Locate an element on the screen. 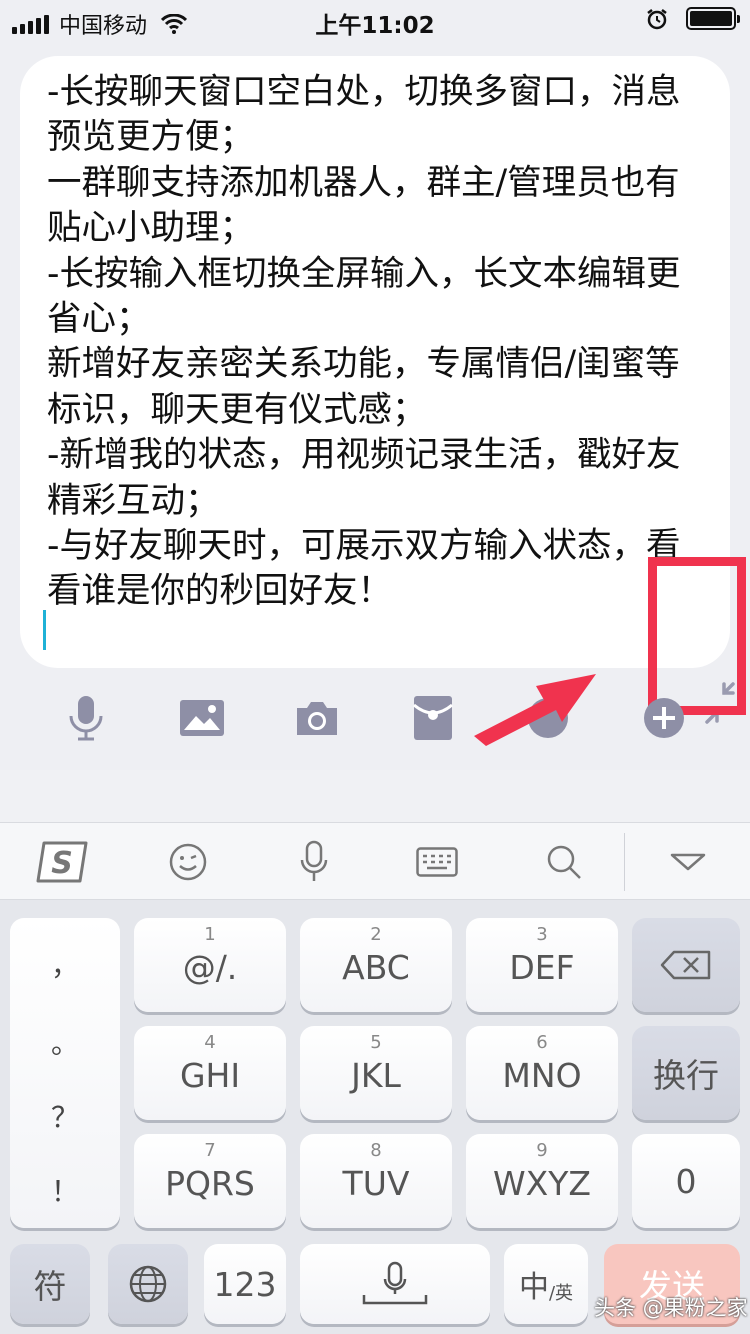 The height and width of the screenshot is (1334, 750). globe-key is located at coordinates (148, 1284).